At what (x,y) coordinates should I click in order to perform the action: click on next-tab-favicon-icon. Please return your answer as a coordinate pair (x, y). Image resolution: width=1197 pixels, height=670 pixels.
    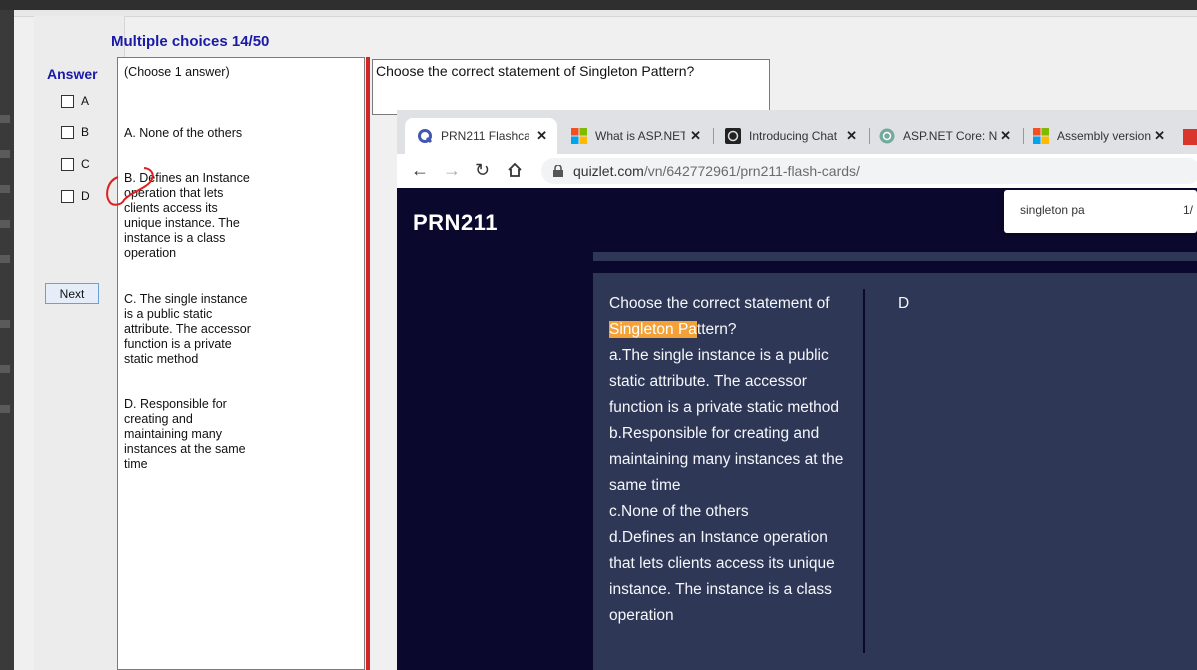
    Looking at the image, I should click on (1190, 137).